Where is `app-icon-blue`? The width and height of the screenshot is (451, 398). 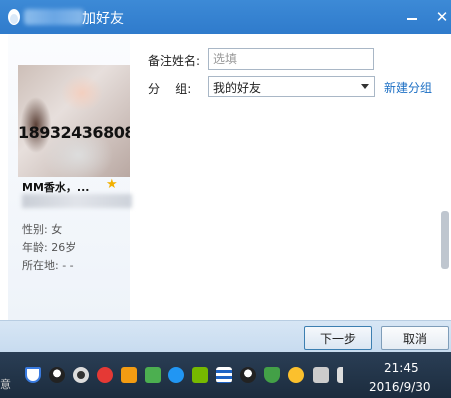 app-icon-blue is located at coordinates (224, 375).